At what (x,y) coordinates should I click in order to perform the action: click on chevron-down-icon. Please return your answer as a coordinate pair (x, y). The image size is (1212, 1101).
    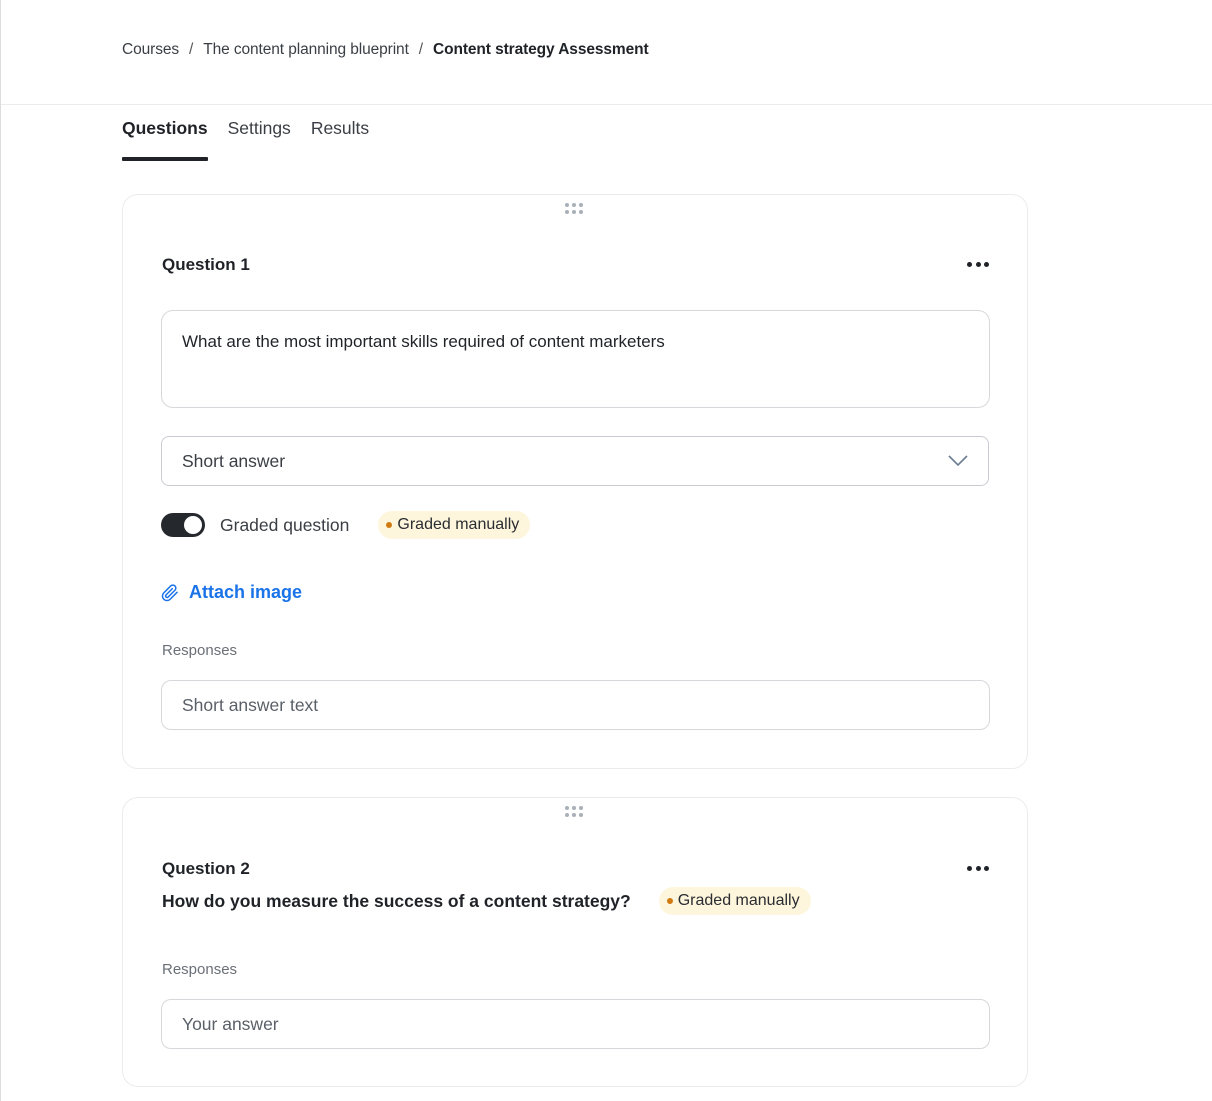
    Looking at the image, I should click on (958, 461).